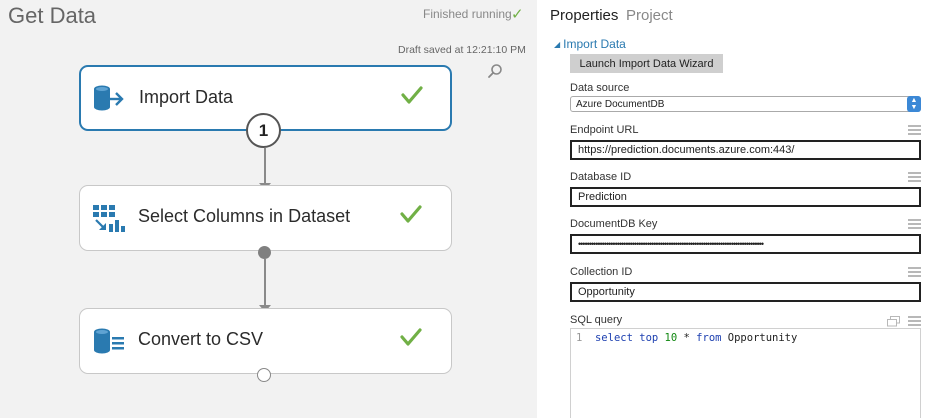  What do you see at coordinates (745, 150) in the screenshot?
I see `endpoint-url-input` at bounding box center [745, 150].